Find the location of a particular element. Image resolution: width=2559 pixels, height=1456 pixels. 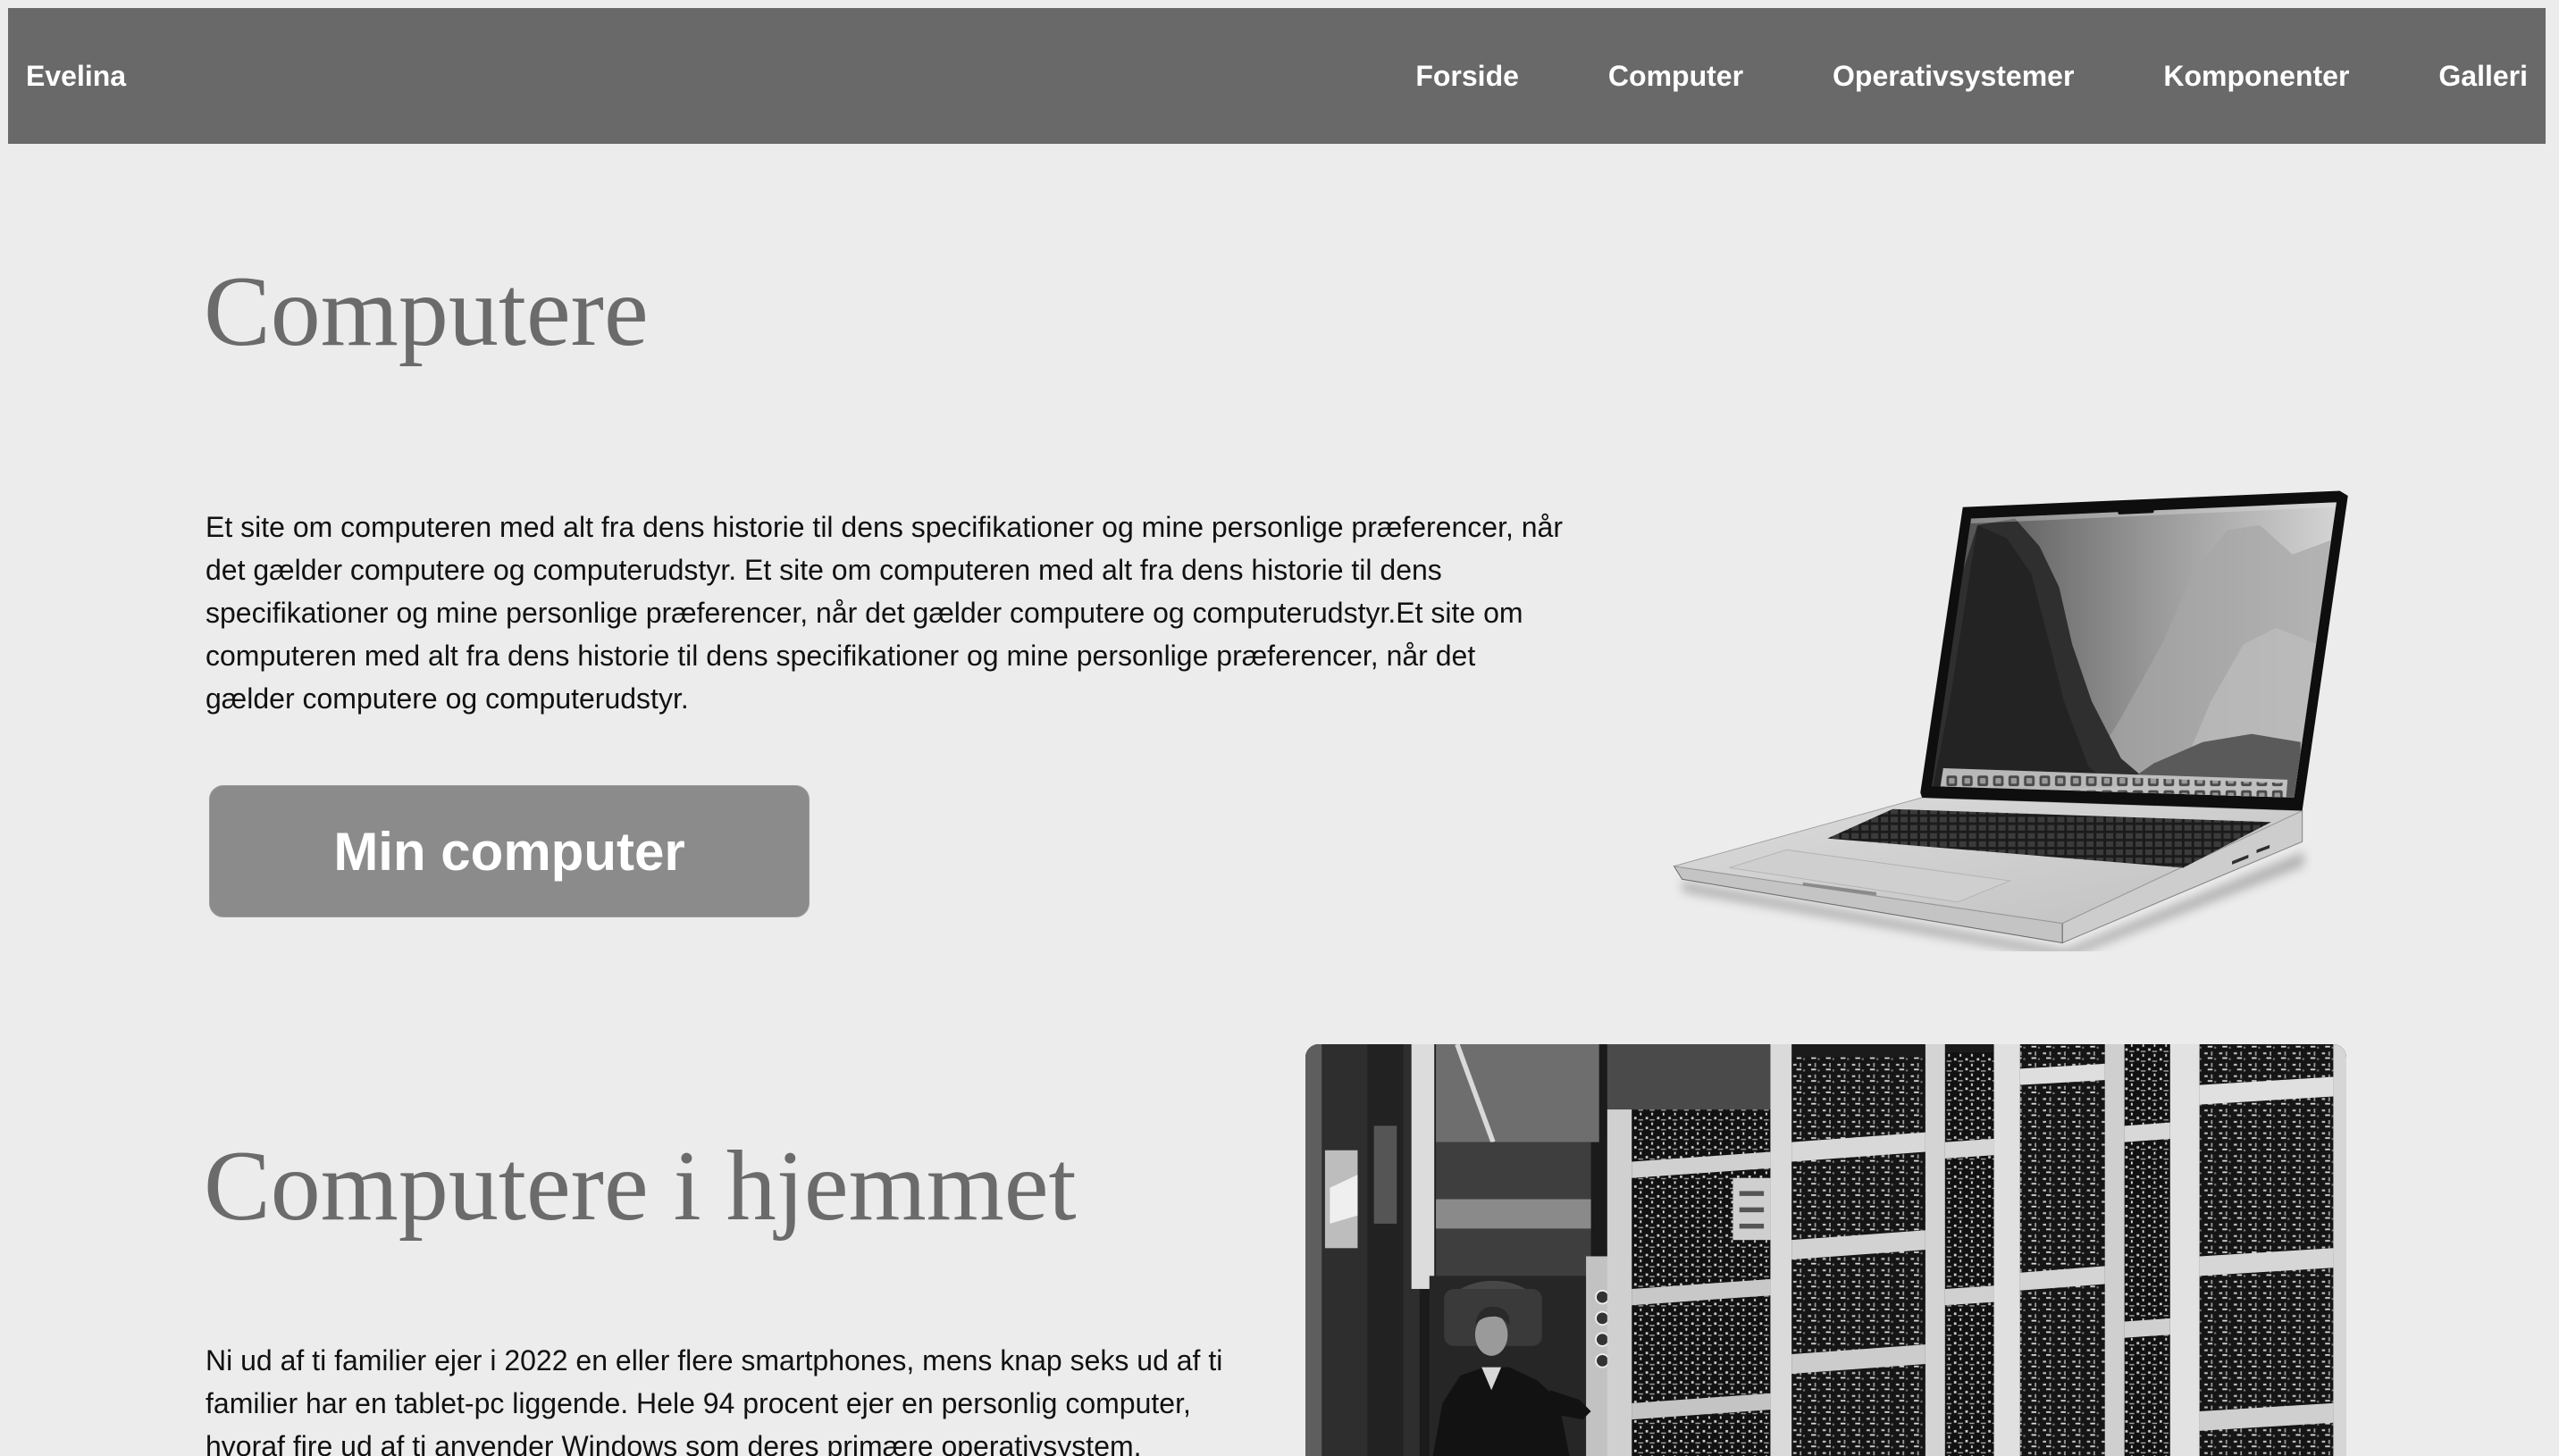

page-title: Computere is located at coordinates (426, 311).